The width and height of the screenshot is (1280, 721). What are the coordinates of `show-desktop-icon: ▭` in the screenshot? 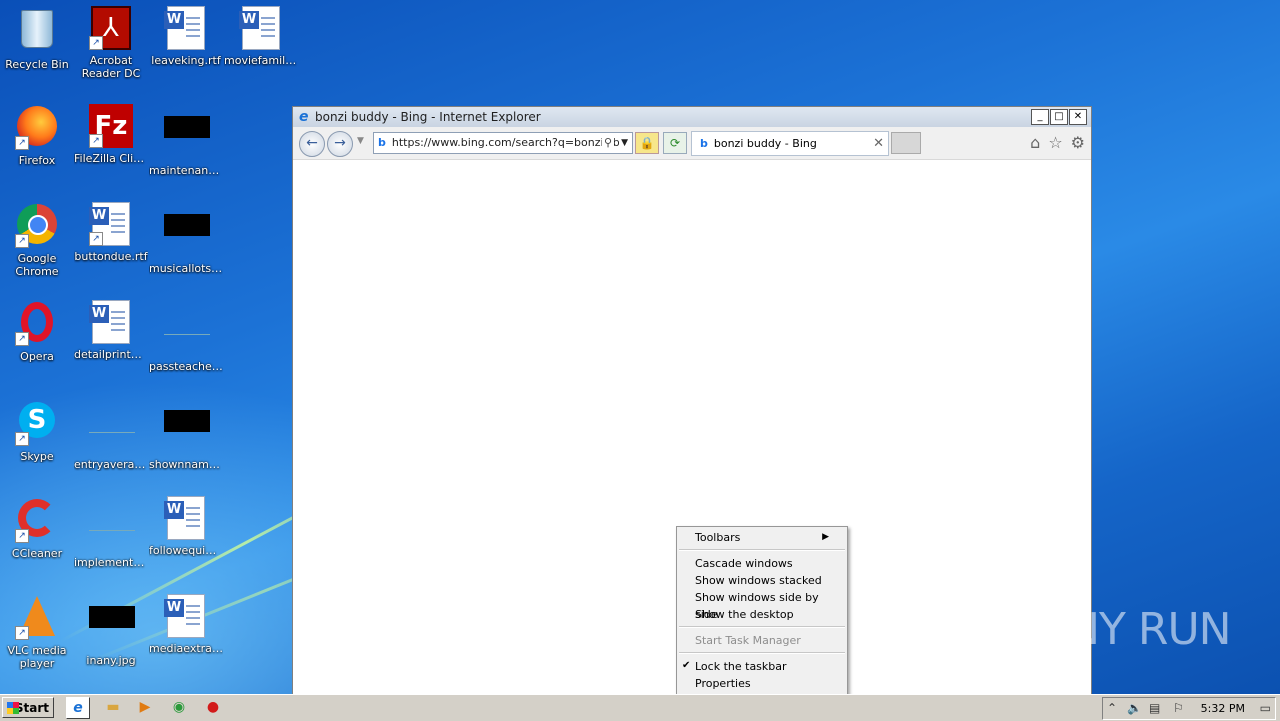 It's located at (1265, 708).